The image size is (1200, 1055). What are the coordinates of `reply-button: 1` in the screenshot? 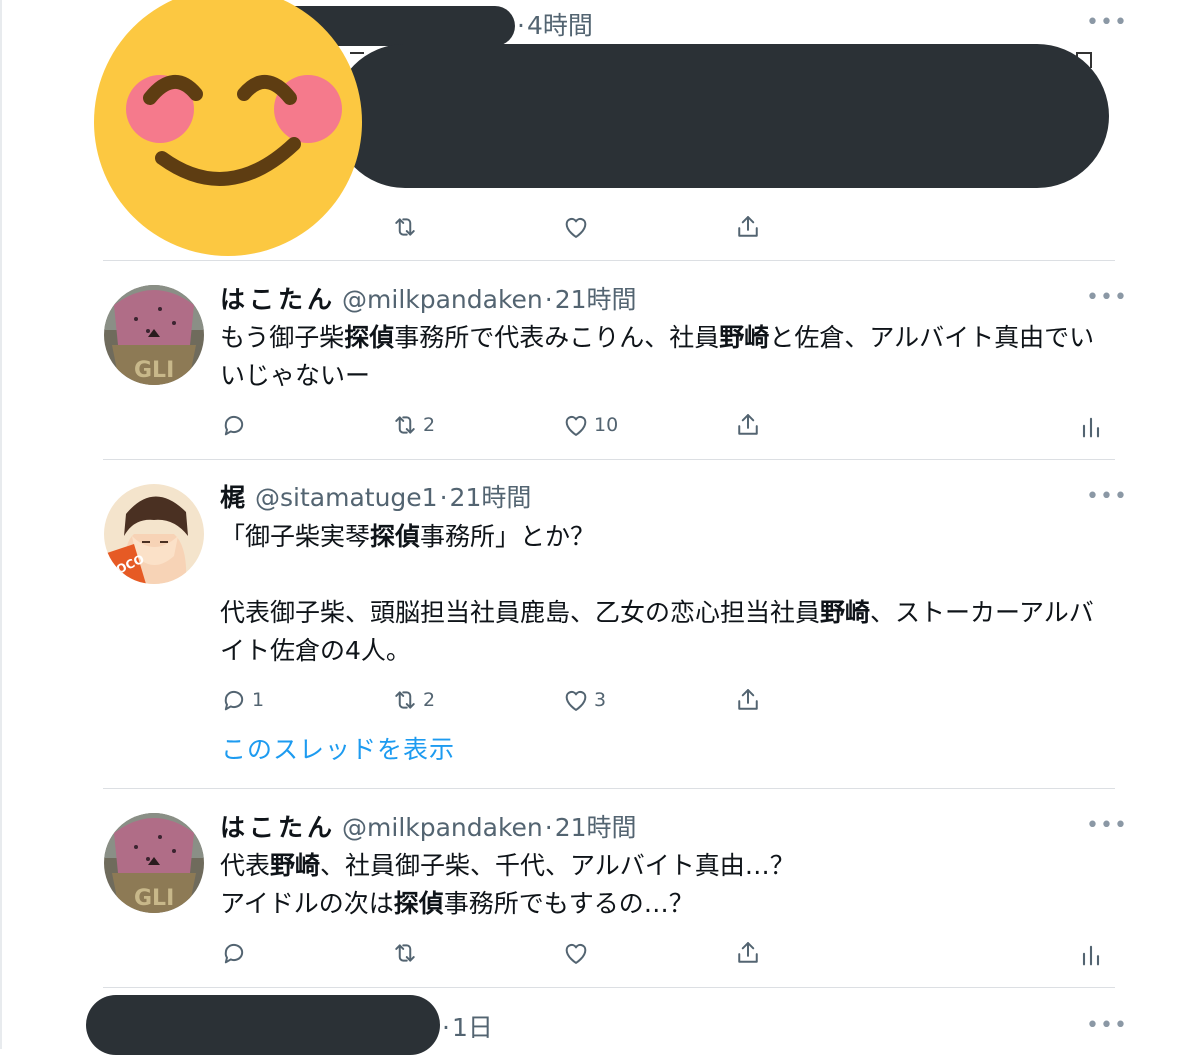 It's located at (242, 700).